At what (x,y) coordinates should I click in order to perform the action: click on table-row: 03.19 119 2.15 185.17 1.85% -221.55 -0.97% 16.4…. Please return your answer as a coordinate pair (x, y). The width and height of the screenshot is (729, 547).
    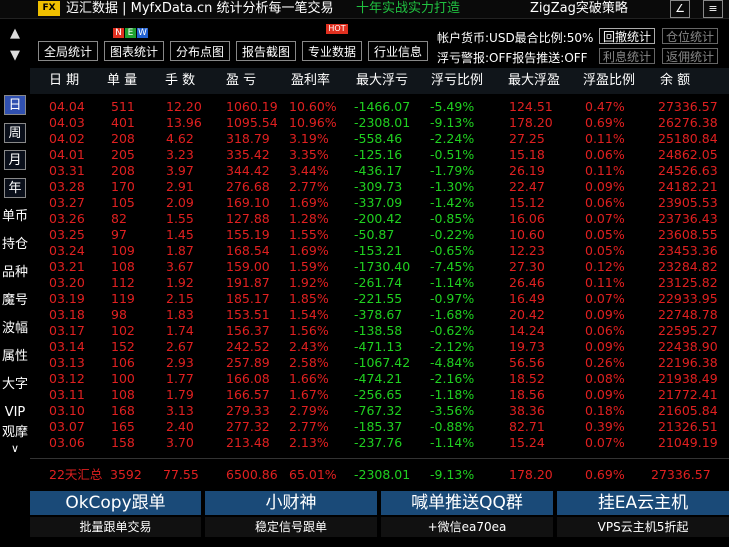
    Looking at the image, I should click on (379, 299).